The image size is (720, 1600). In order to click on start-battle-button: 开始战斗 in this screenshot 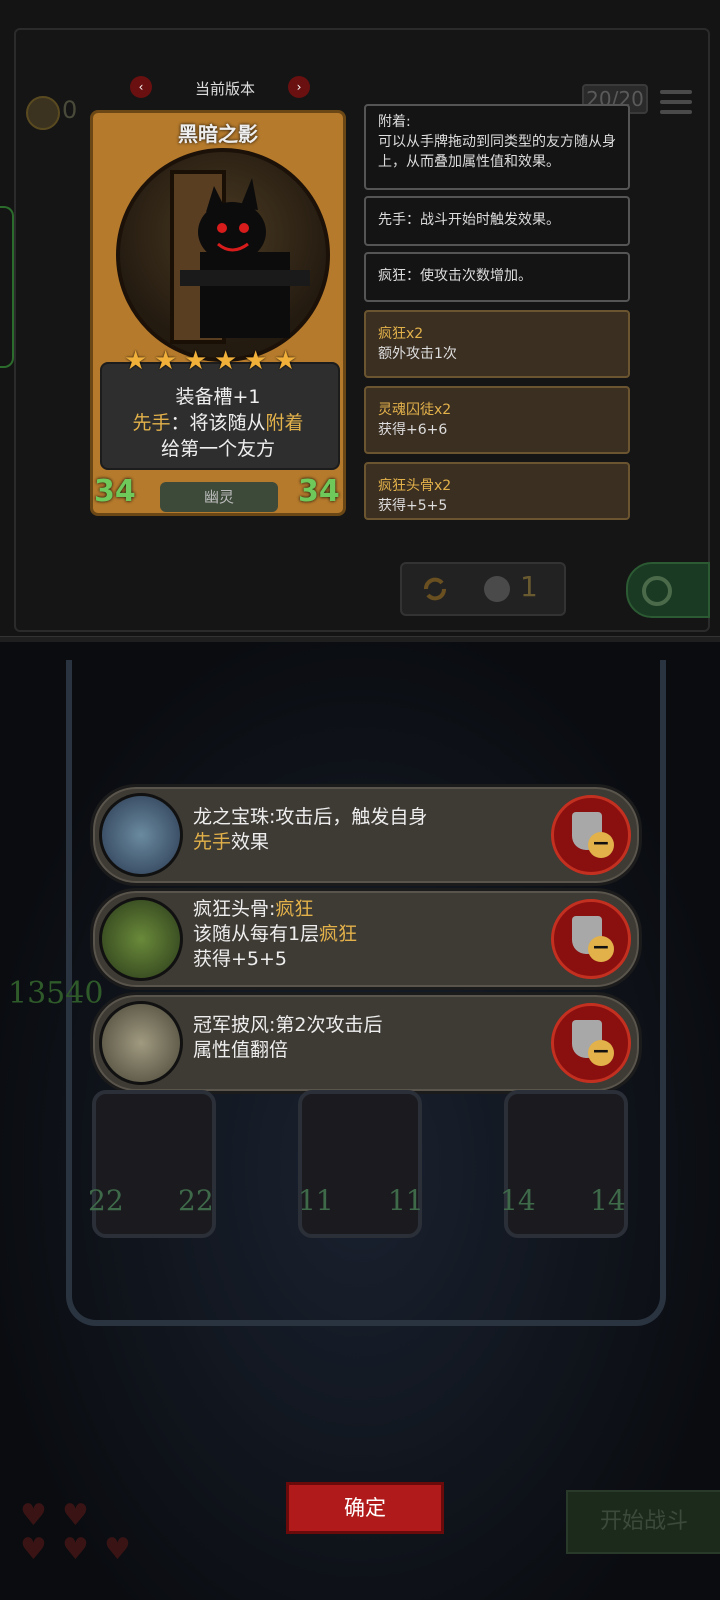, I will do `click(643, 1522)`.